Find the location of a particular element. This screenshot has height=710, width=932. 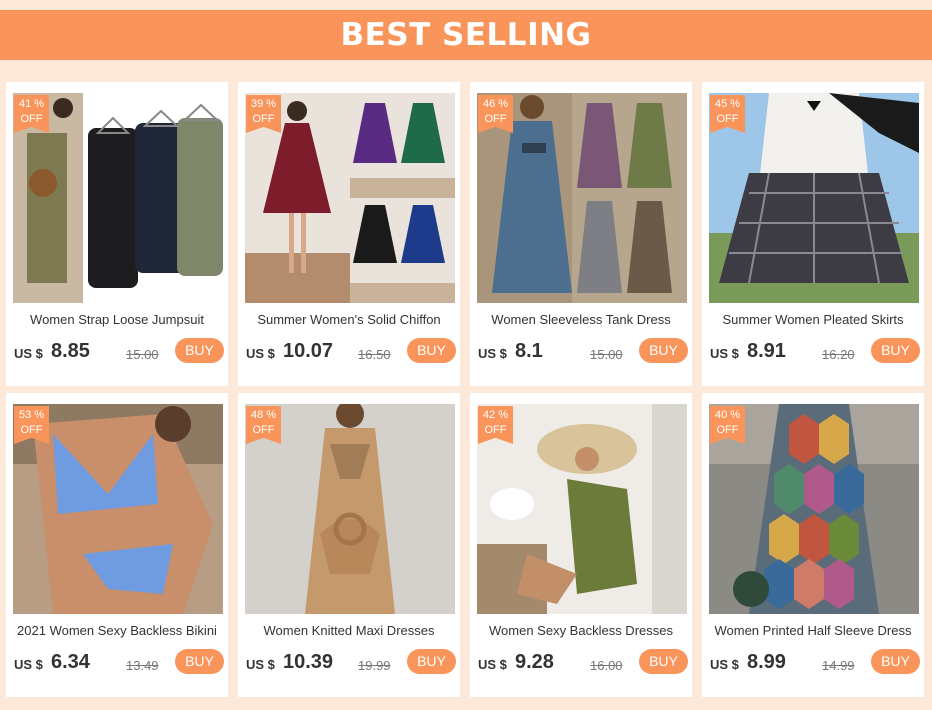

original-price: 13.49 is located at coordinates (142, 665).